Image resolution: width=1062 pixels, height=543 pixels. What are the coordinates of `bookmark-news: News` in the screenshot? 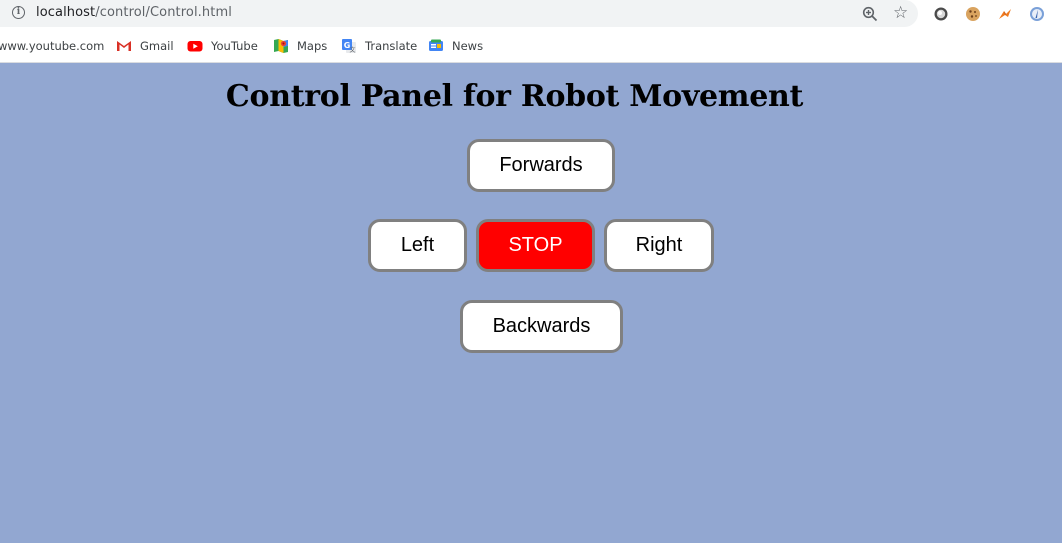 It's located at (455, 45).